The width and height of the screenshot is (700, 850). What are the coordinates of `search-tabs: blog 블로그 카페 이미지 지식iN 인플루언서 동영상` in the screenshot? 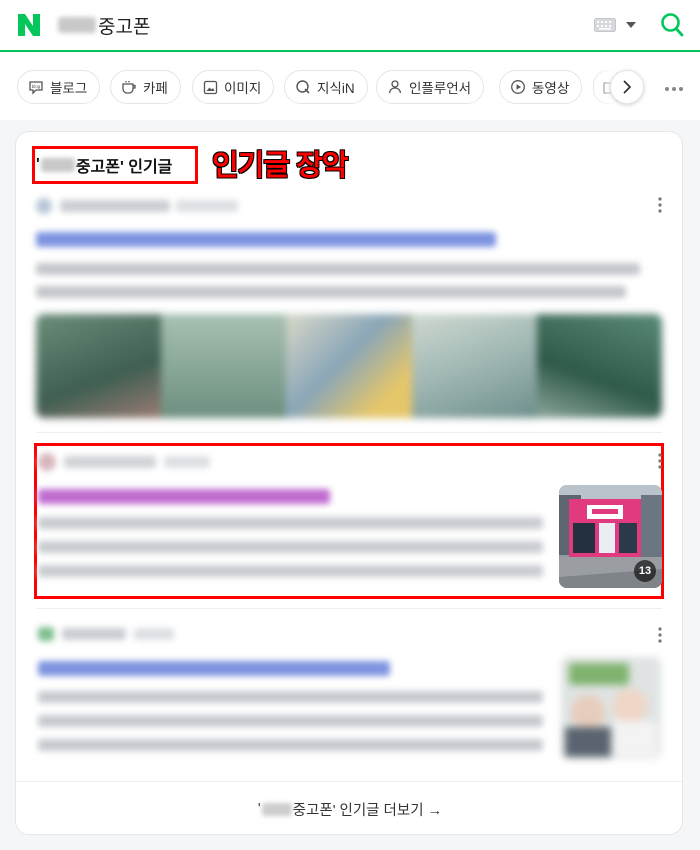 It's located at (350, 87).